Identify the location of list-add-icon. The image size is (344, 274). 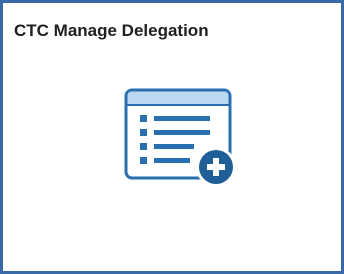
(180, 137).